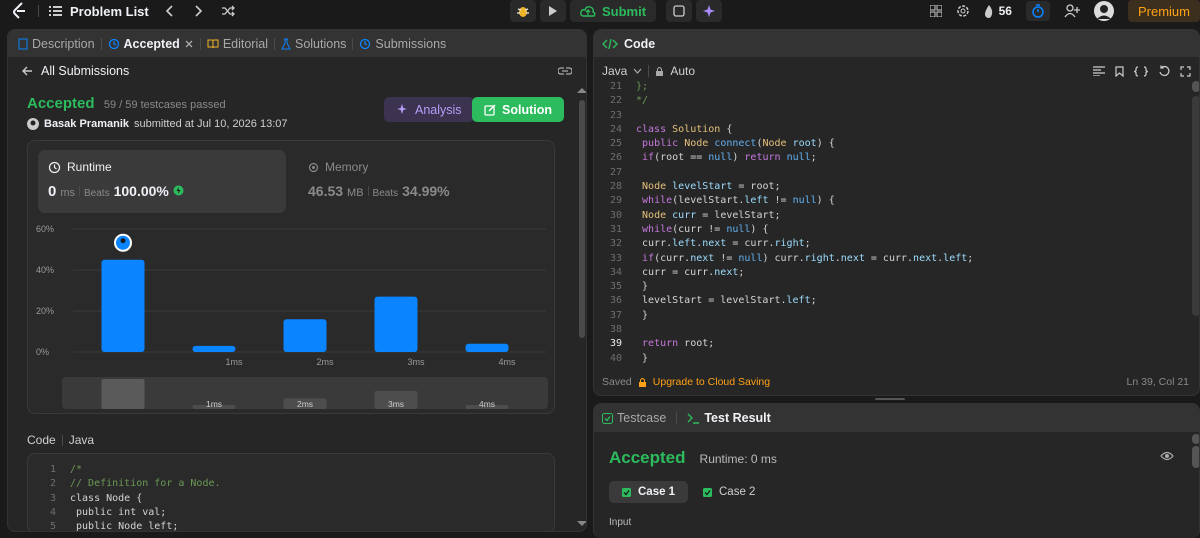 Image resolution: width=1200 pixels, height=538 pixels. What do you see at coordinates (213, 43) in the screenshot?
I see `book-icon` at bounding box center [213, 43].